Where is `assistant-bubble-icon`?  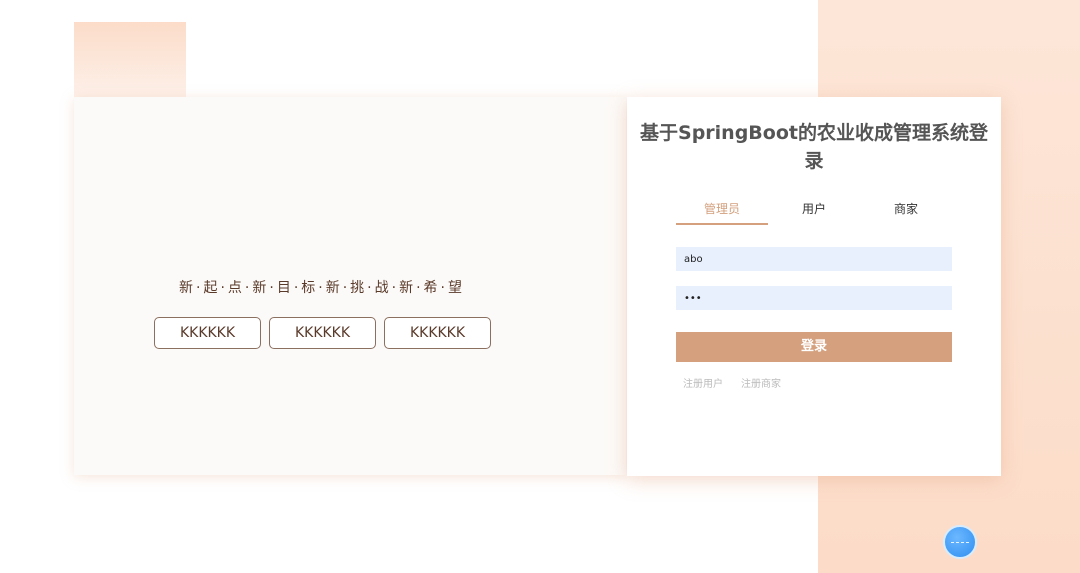 assistant-bubble-icon is located at coordinates (960, 542).